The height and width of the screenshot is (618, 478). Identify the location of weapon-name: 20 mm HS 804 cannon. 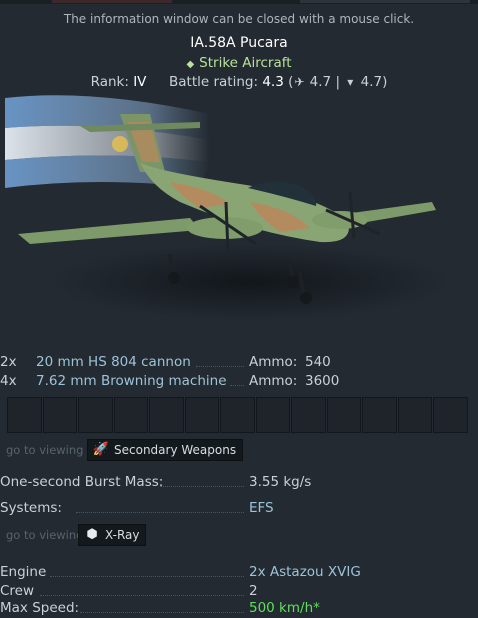
(113, 362).